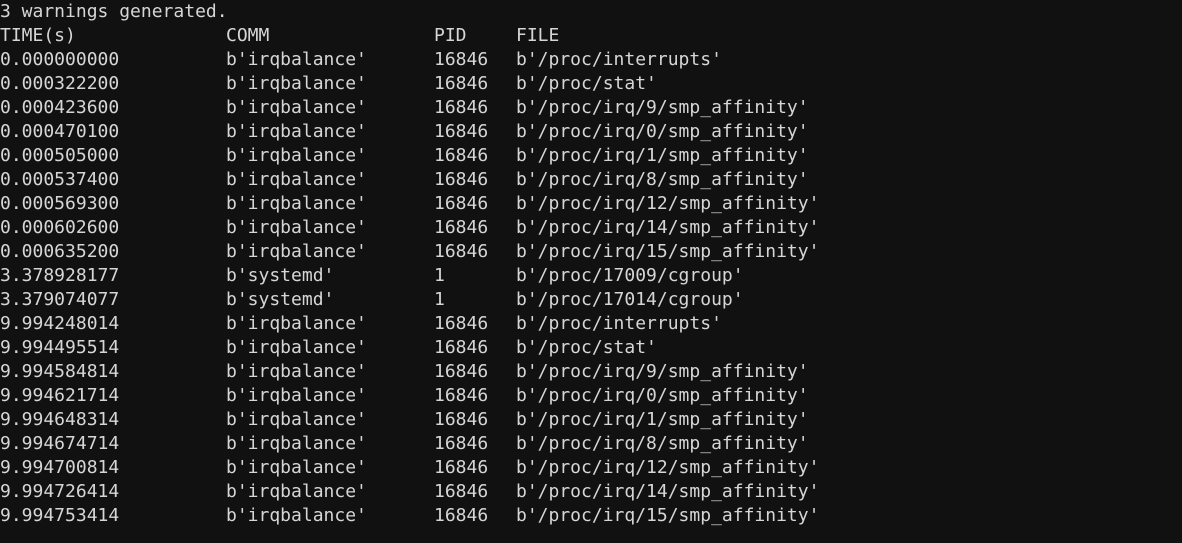 This screenshot has width=1182, height=543. What do you see at coordinates (450, 35) in the screenshot?
I see `column-header-pid: PID` at bounding box center [450, 35].